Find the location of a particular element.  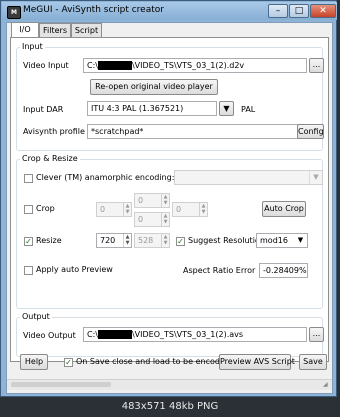

suggest-resolution-checkbox: ✓ is located at coordinates (180, 241).